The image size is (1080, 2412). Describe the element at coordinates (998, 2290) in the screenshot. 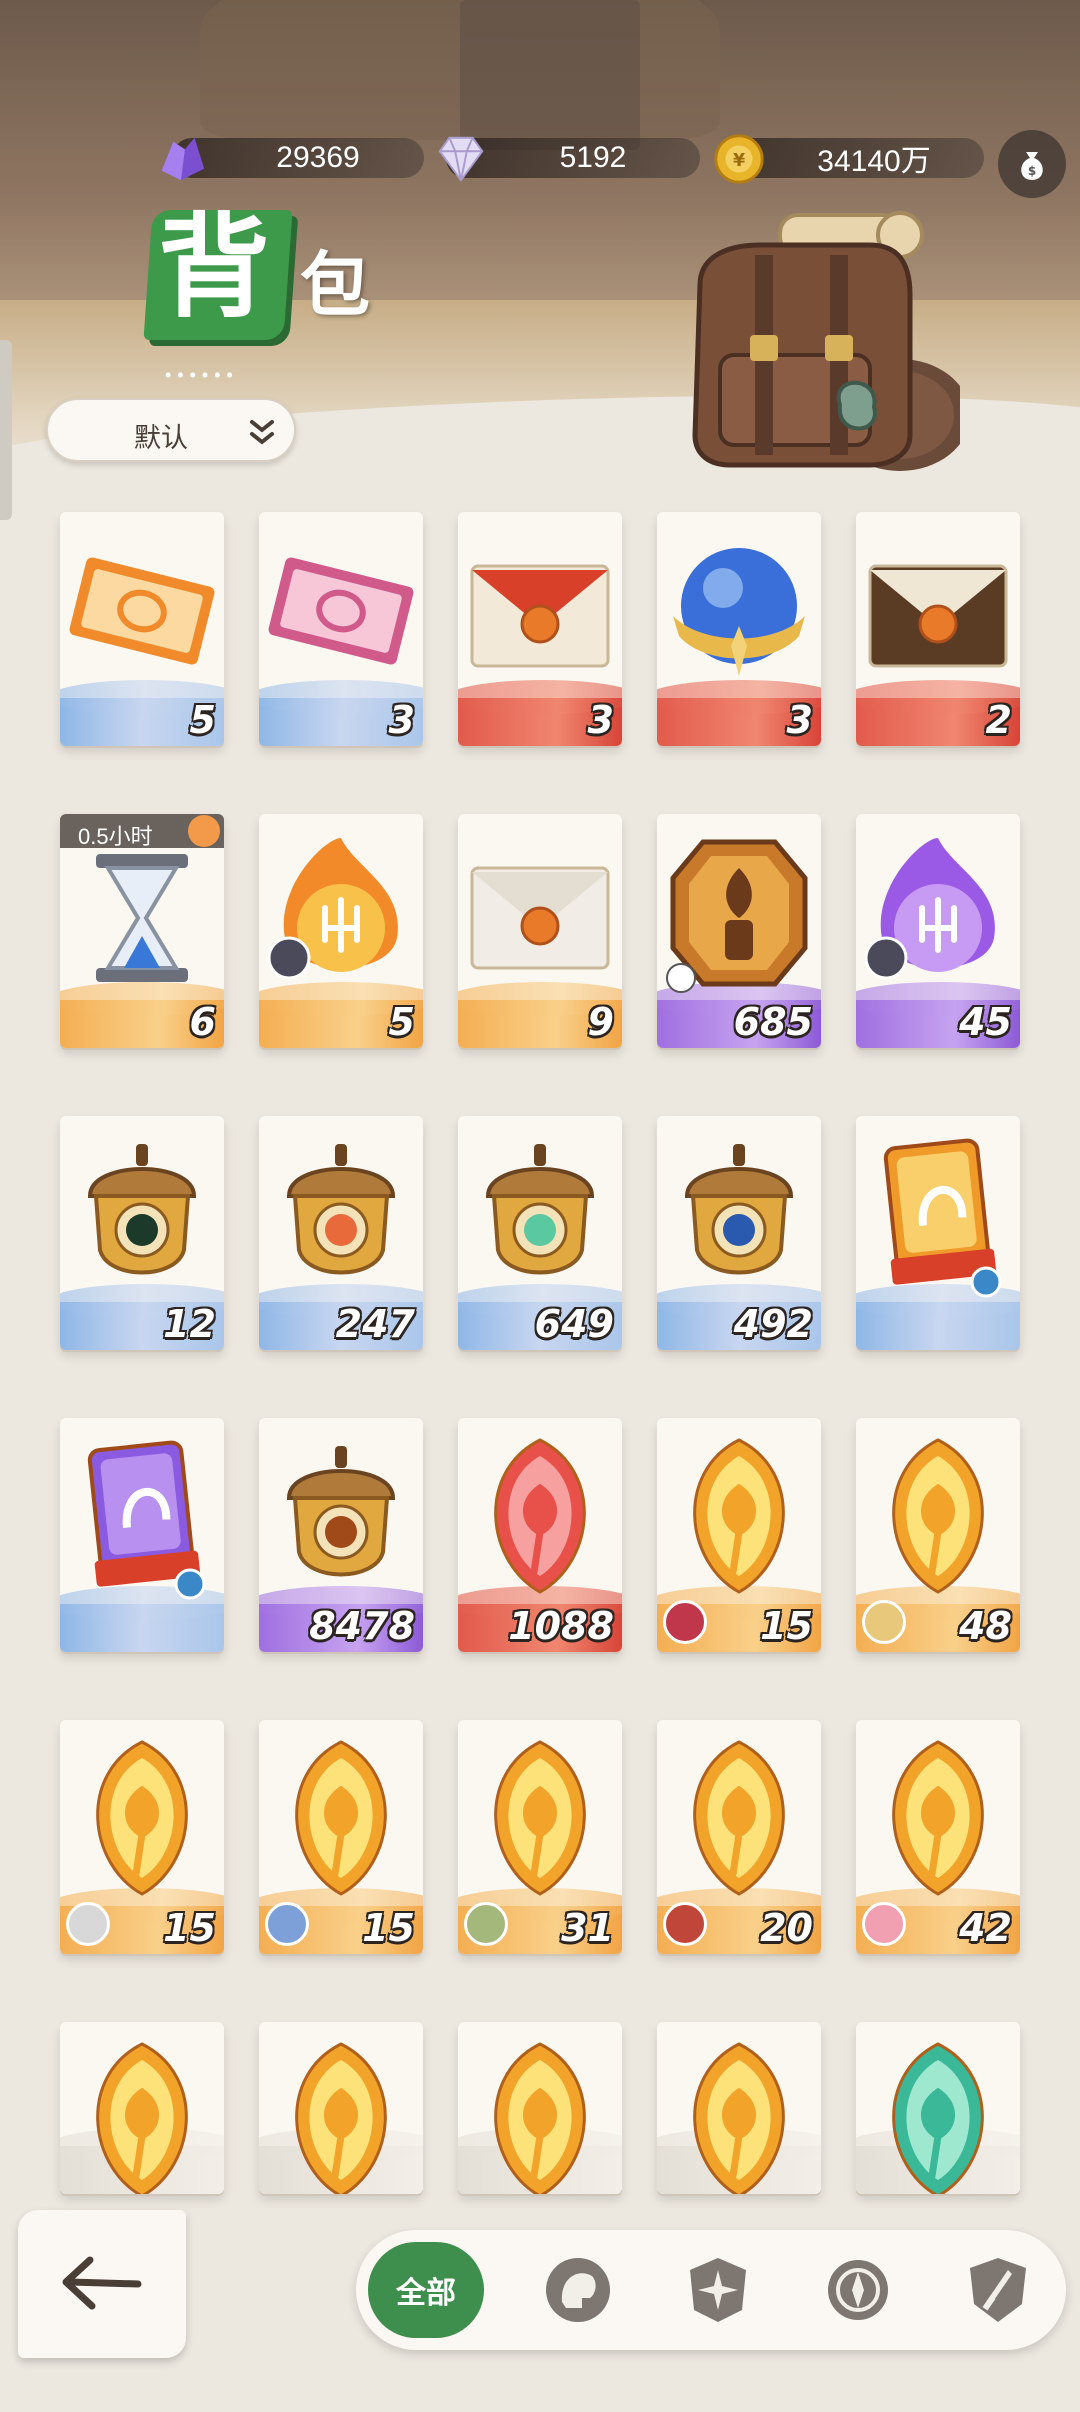

I see `sword-shield-icon` at that location.